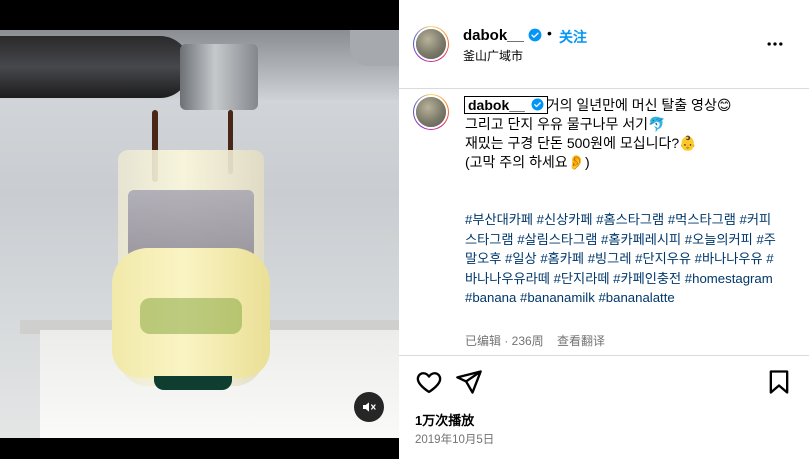 The height and width of the screenshot is (459, 809). I want to click on portafilter, so click(219, 77).